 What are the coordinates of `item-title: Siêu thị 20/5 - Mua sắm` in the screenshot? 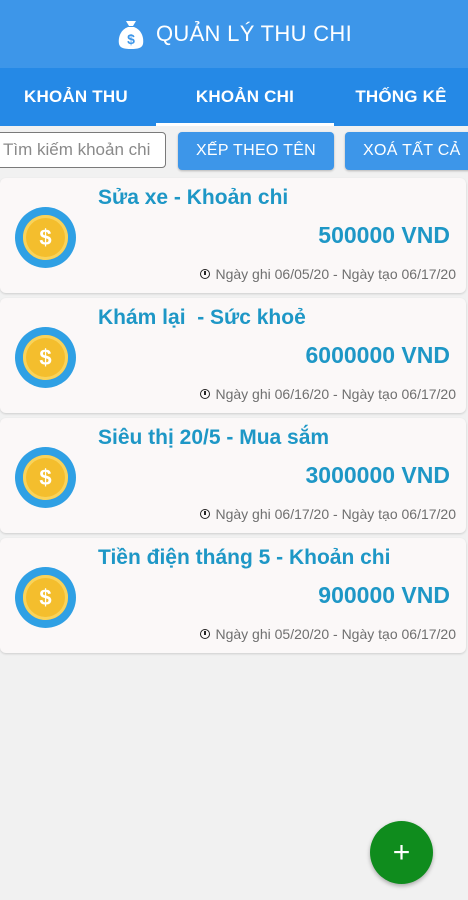 It's located at (214, 437).